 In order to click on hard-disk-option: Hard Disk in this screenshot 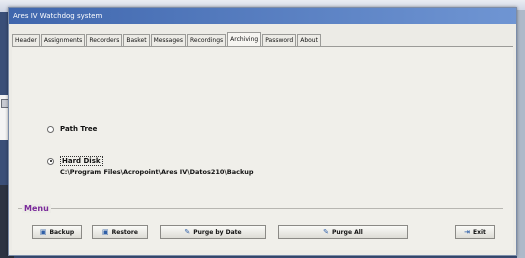, I will do `click(75, 161)`.